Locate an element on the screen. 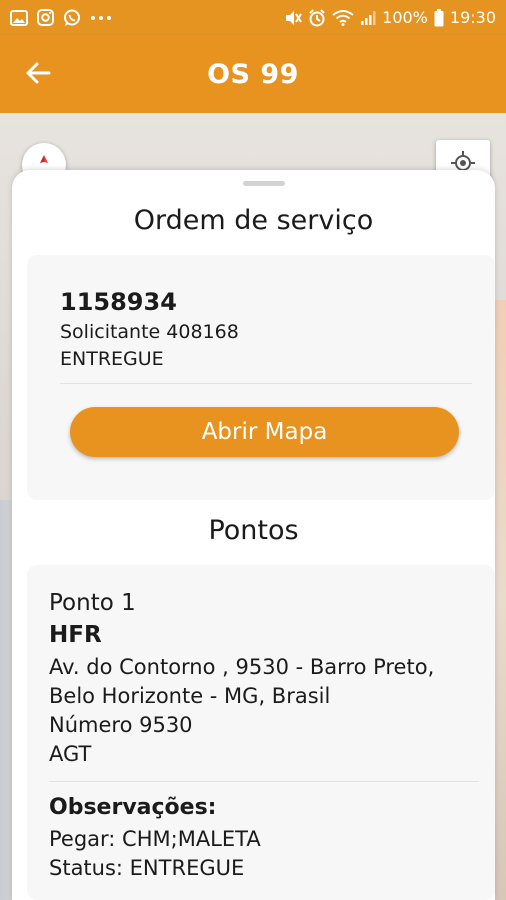  signal-icon is located at coordinates (368, 18).